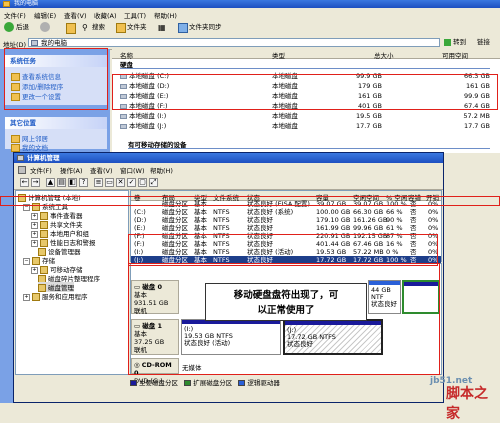 The width and height of the screenshot is (500, 423). What do you see at coordinates (142, 182) in the screenshot?
I see `open-icon: ▢` at bounding box center [142, 182].